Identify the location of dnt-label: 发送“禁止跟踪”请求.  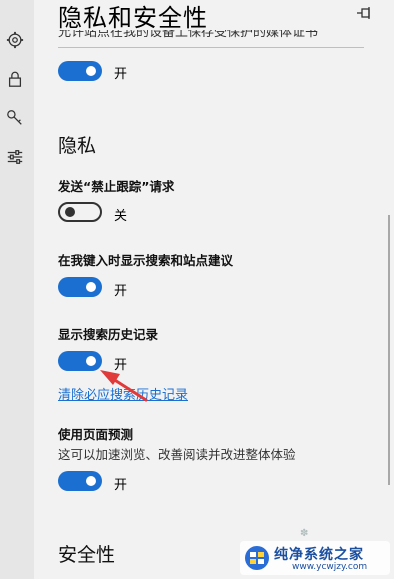
(116, 186).